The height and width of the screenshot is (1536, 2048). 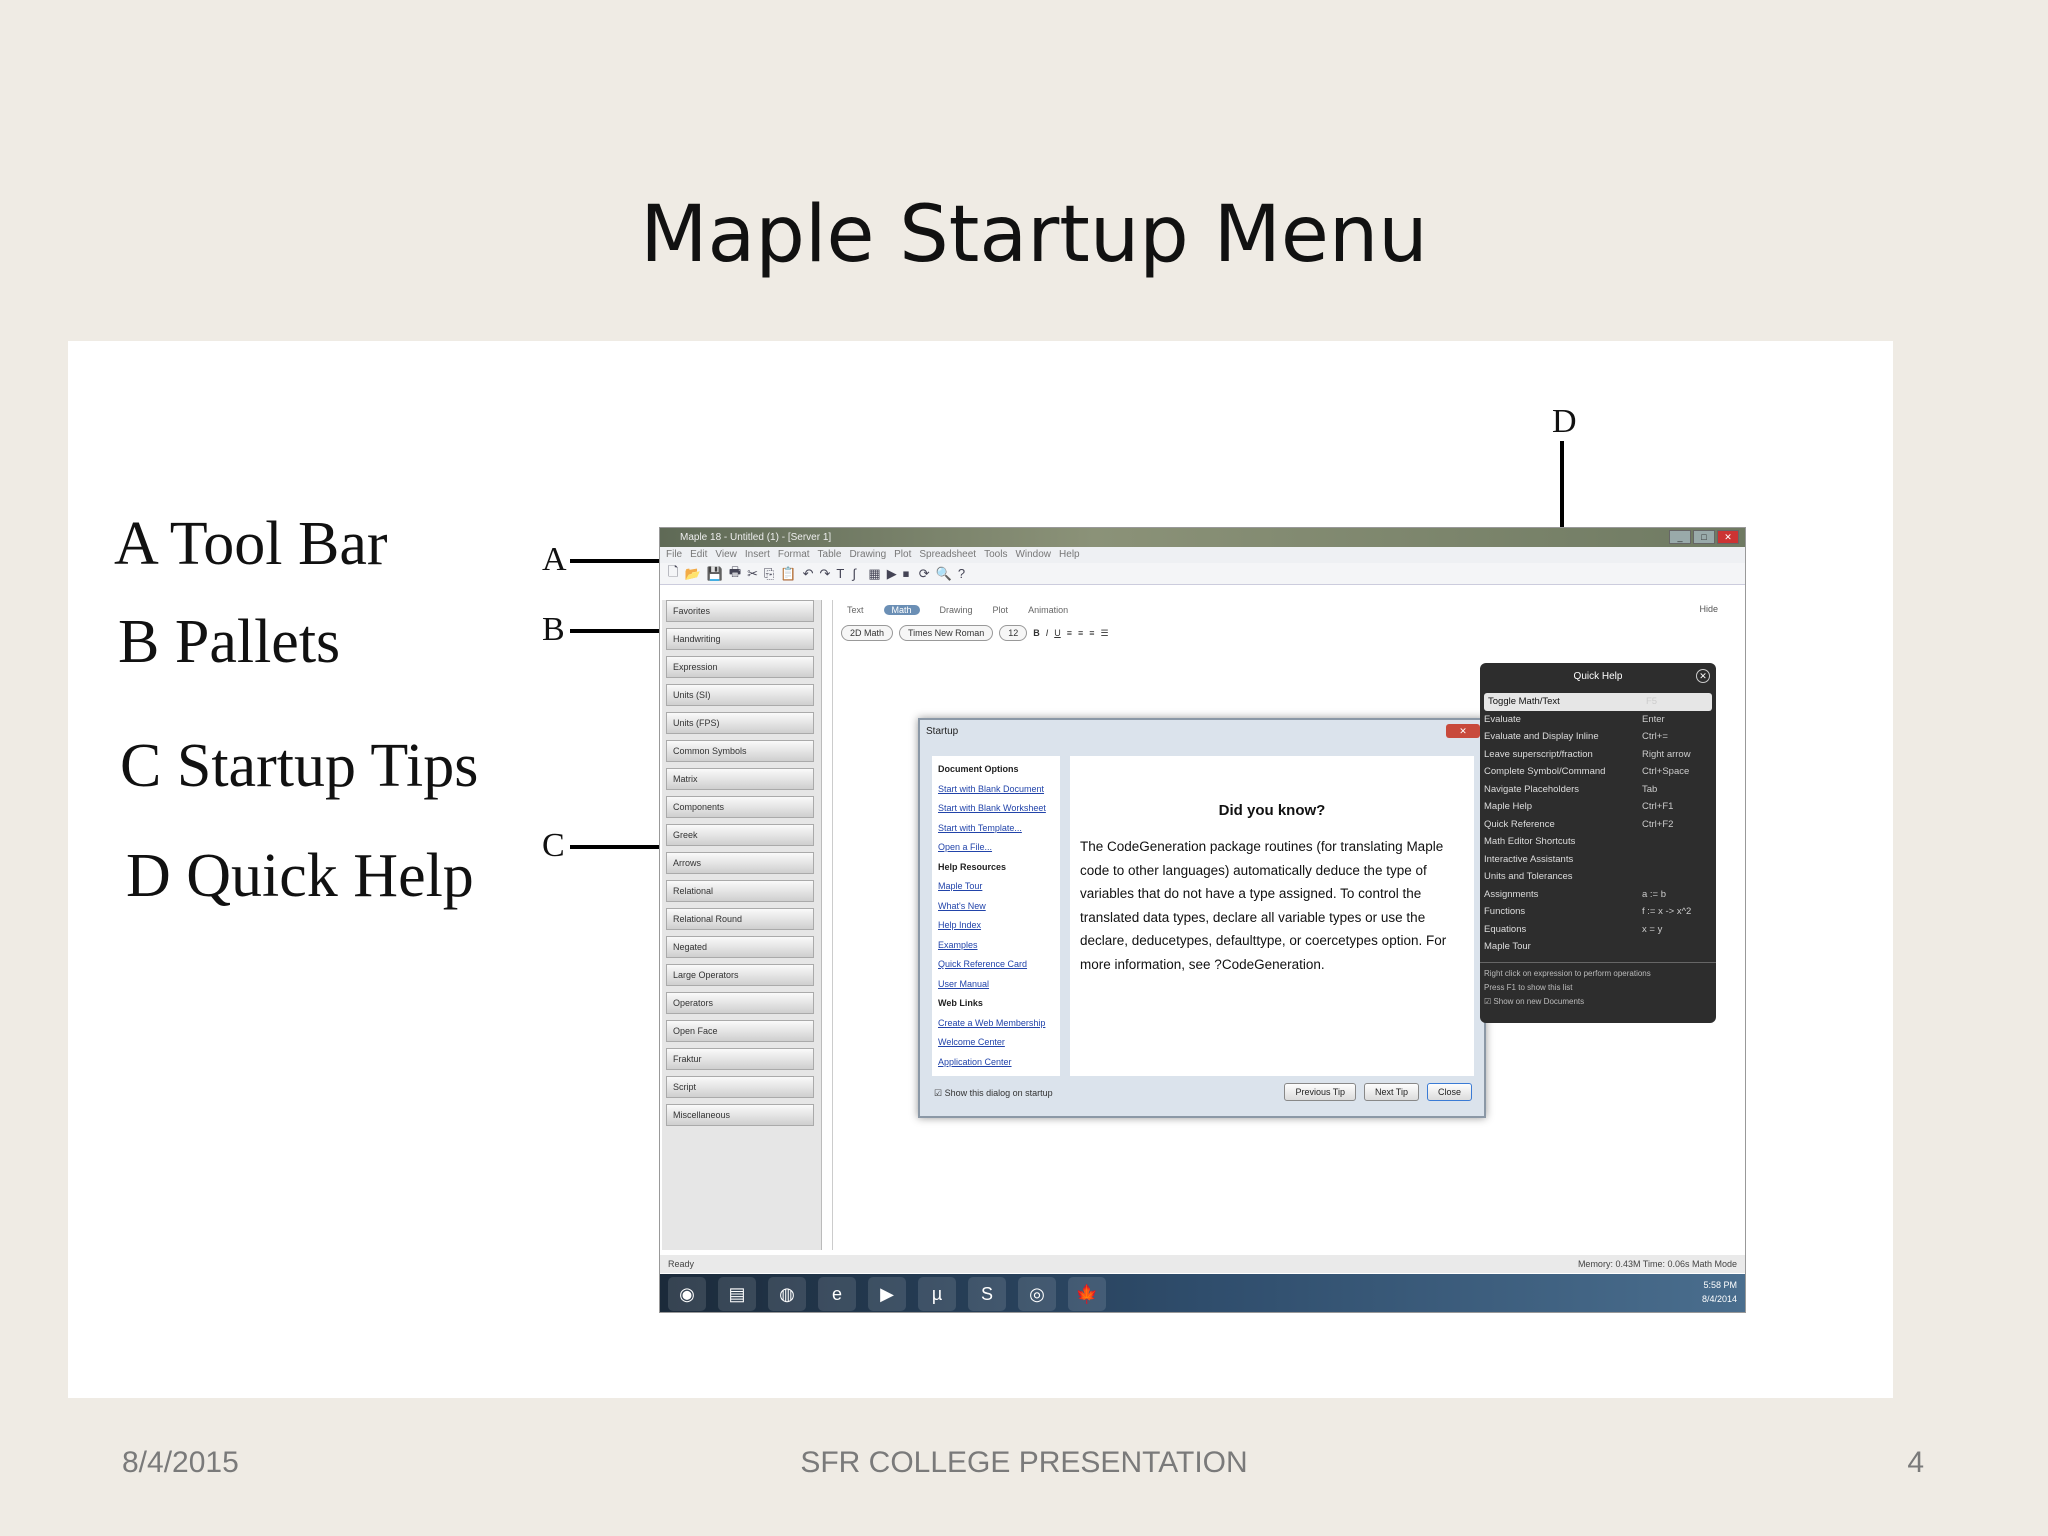 What do you see at coordinates (993, 1093) in the screenshot?
I see `show-on-startup-checkbox: ☑ Show this dialog on startup` at bounding box center [993, 1093].